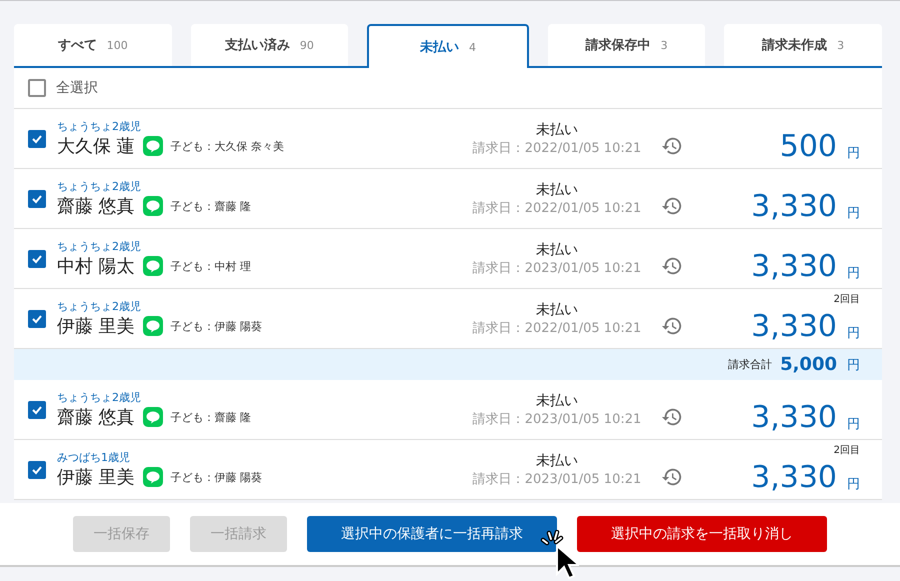 The height and width of the screenshot is (581, 900). I want to click on action-button: 選択中の請求を一括取り消し, so click(702, 534).